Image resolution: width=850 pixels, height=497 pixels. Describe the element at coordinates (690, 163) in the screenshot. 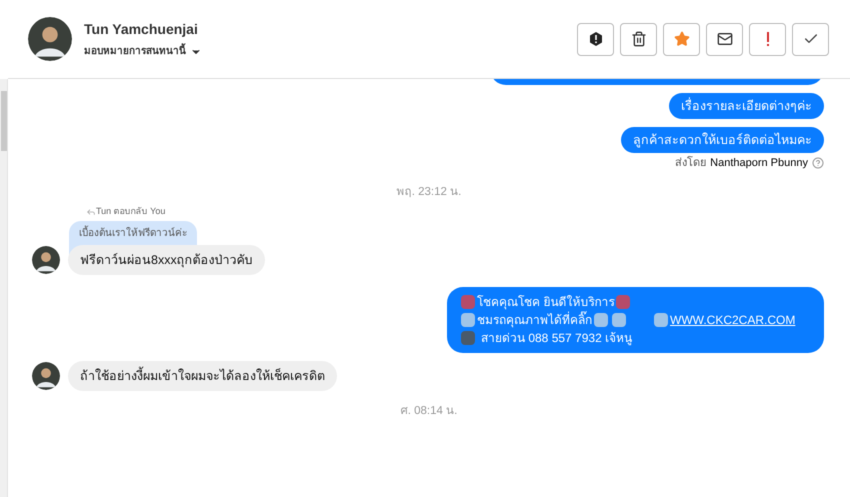

I see `sender-label: ส่งโดย` at that location.